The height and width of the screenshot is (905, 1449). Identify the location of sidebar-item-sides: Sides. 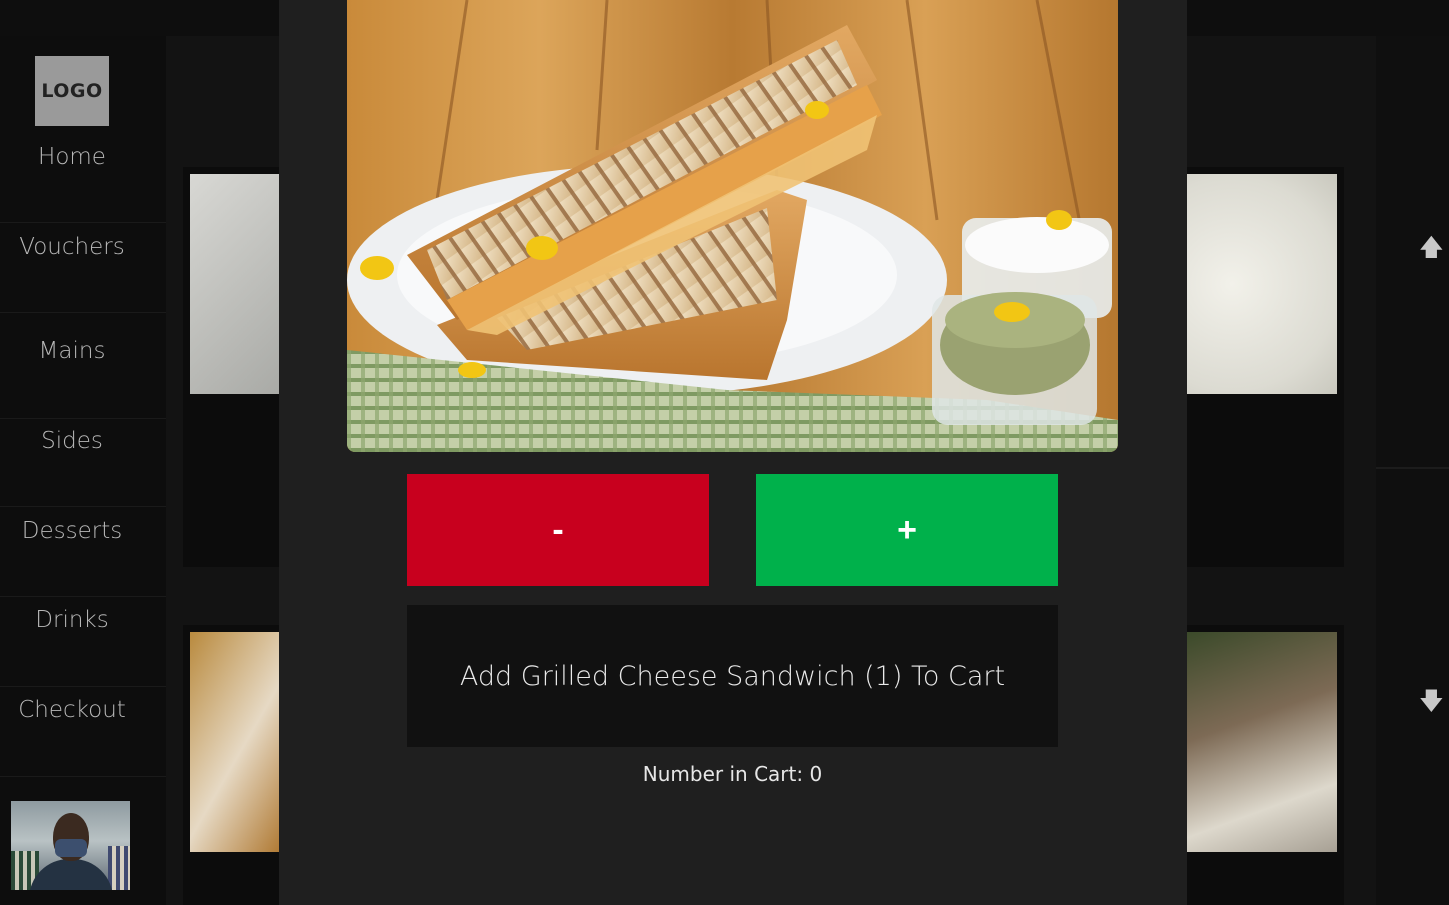
(72, 441).